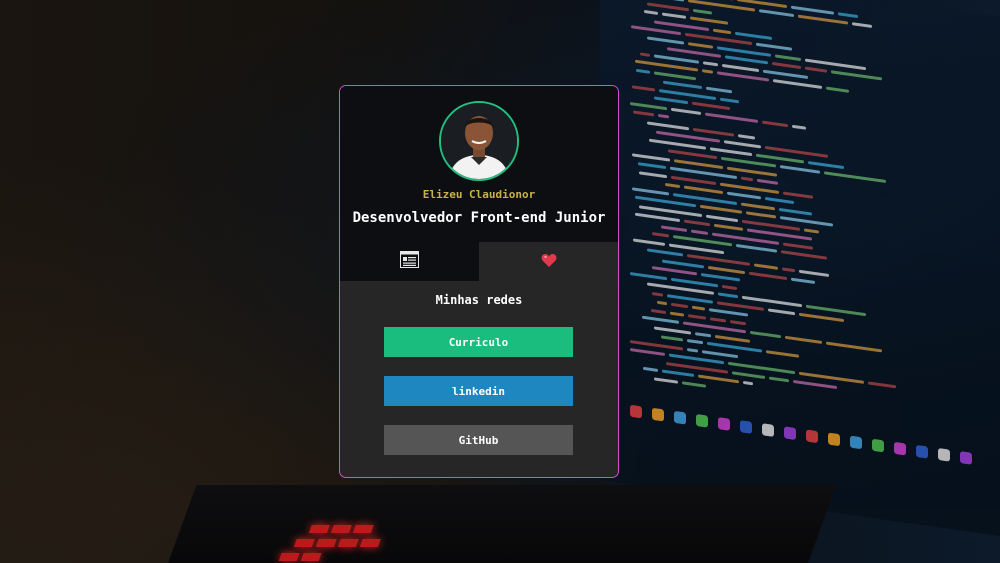  What do you see at coordinates (479, 141) in the screenshot?
I see `avatar` at bounding box center [479, 141].